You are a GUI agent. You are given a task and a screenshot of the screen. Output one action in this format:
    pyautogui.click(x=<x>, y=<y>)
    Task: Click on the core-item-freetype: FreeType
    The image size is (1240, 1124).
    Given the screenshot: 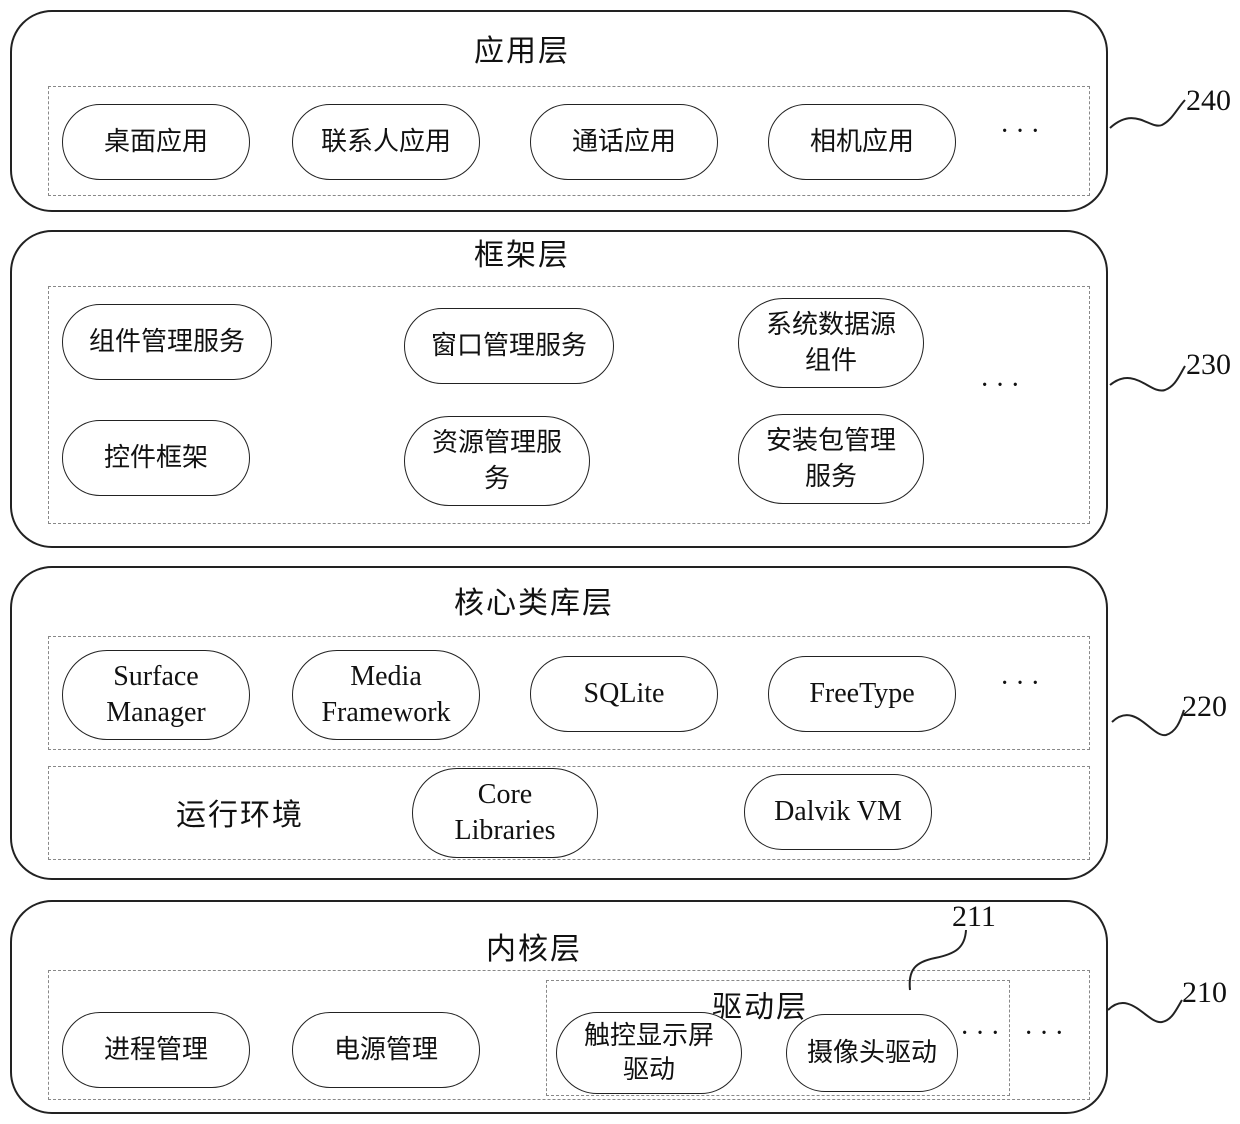 What is the action you would take?
    pyautogui.click(x=862, y=694)
    